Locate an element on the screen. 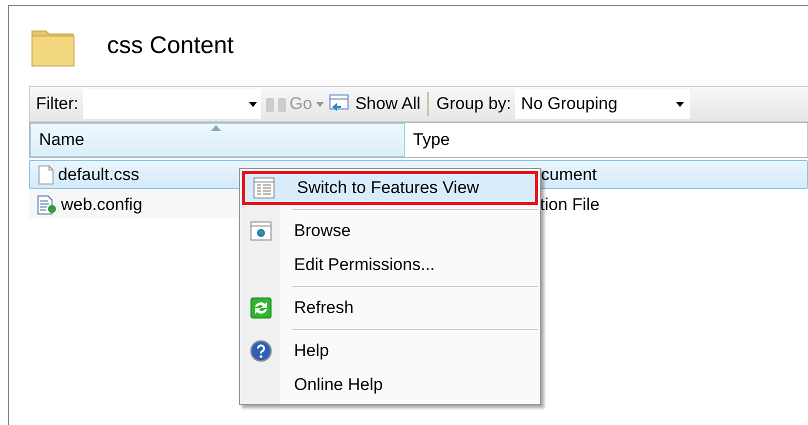 This screenshot has width=808, height=425. file-icon is located at coordinates (46, 174).